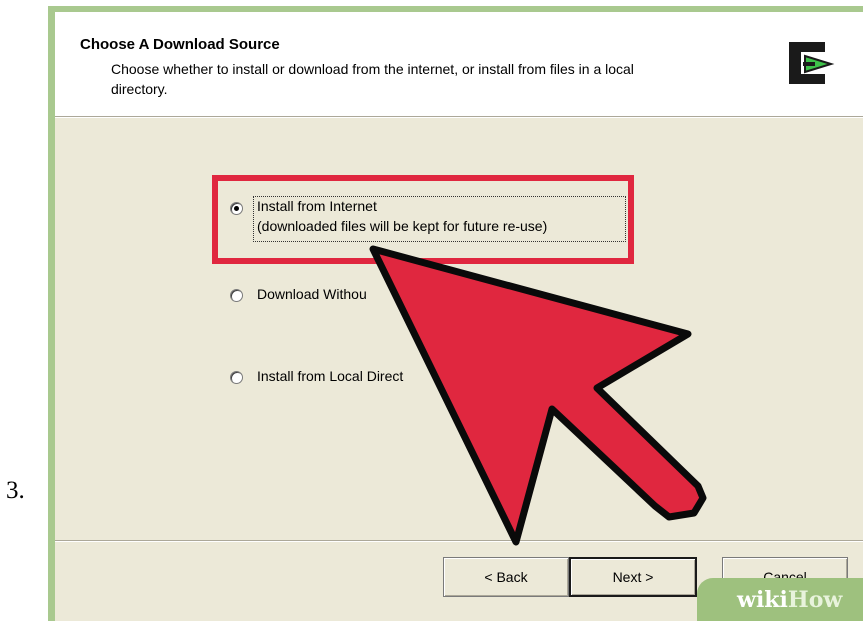  What do you see at coordinates (236, 377) in the screenshot?
I see `radio-install-from-local-directory` at bounding box center [236, 377].